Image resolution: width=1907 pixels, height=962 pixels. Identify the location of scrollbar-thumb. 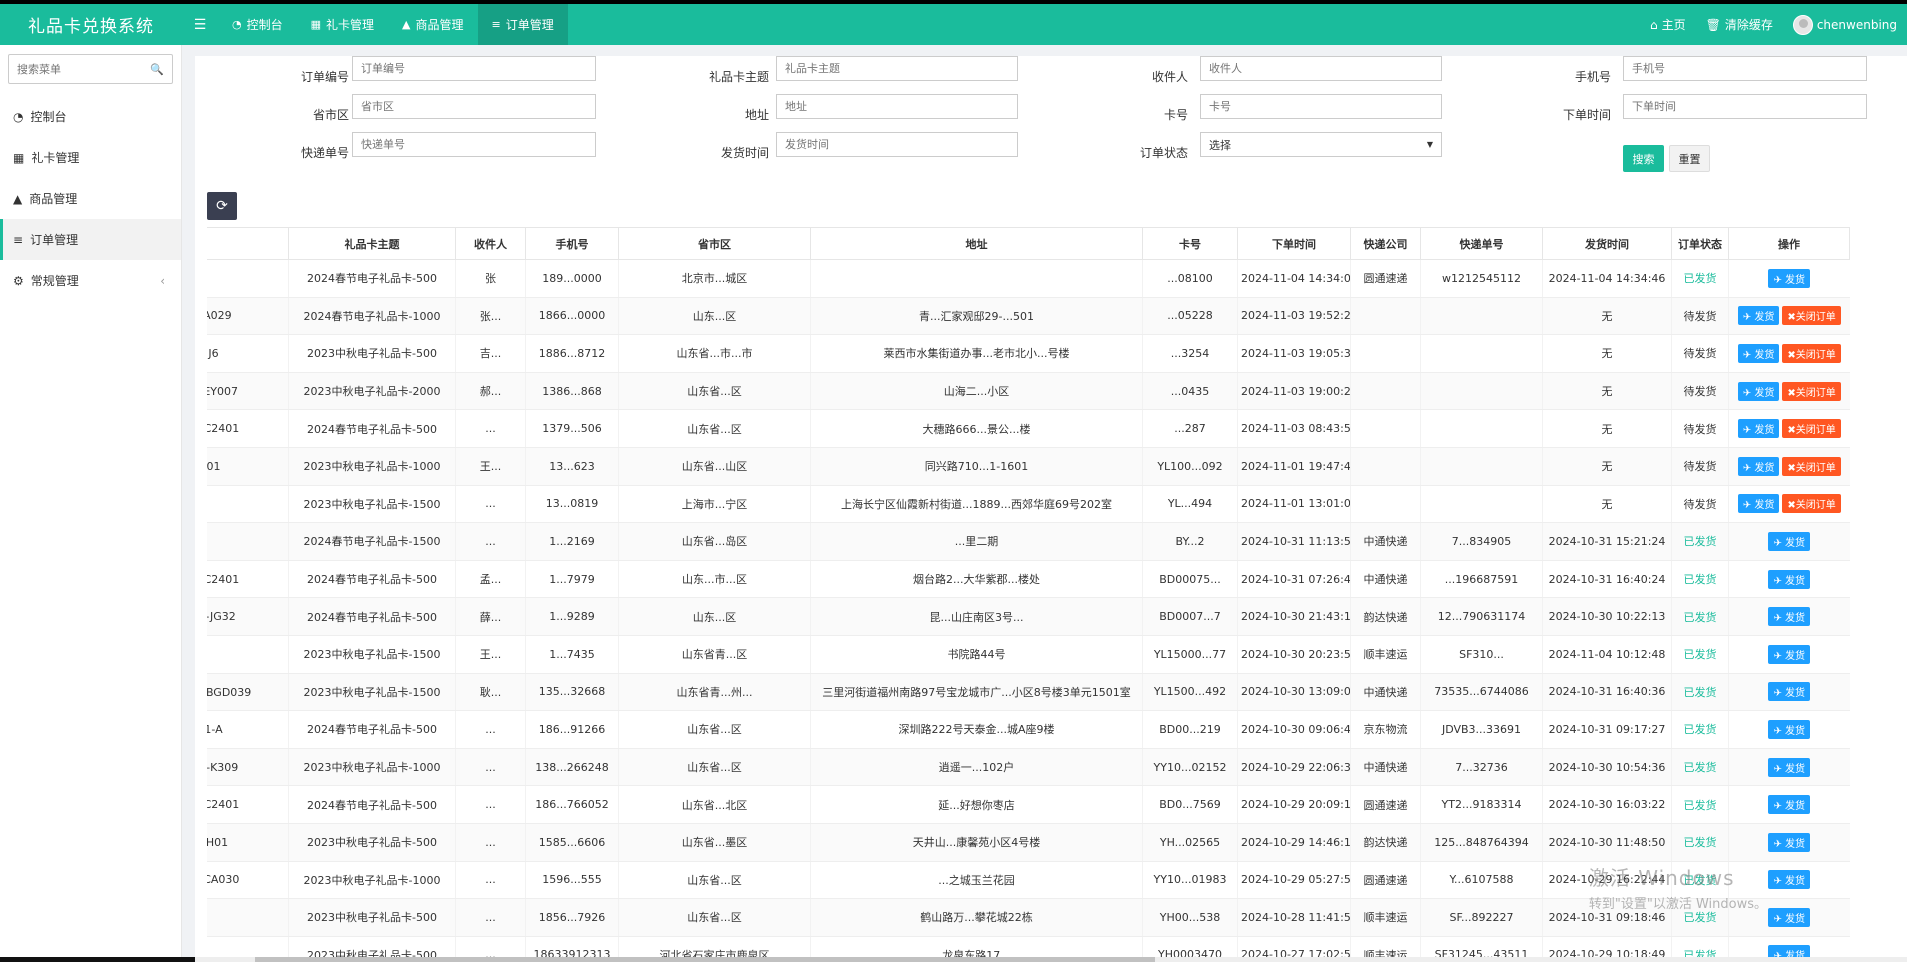
(705, 959).